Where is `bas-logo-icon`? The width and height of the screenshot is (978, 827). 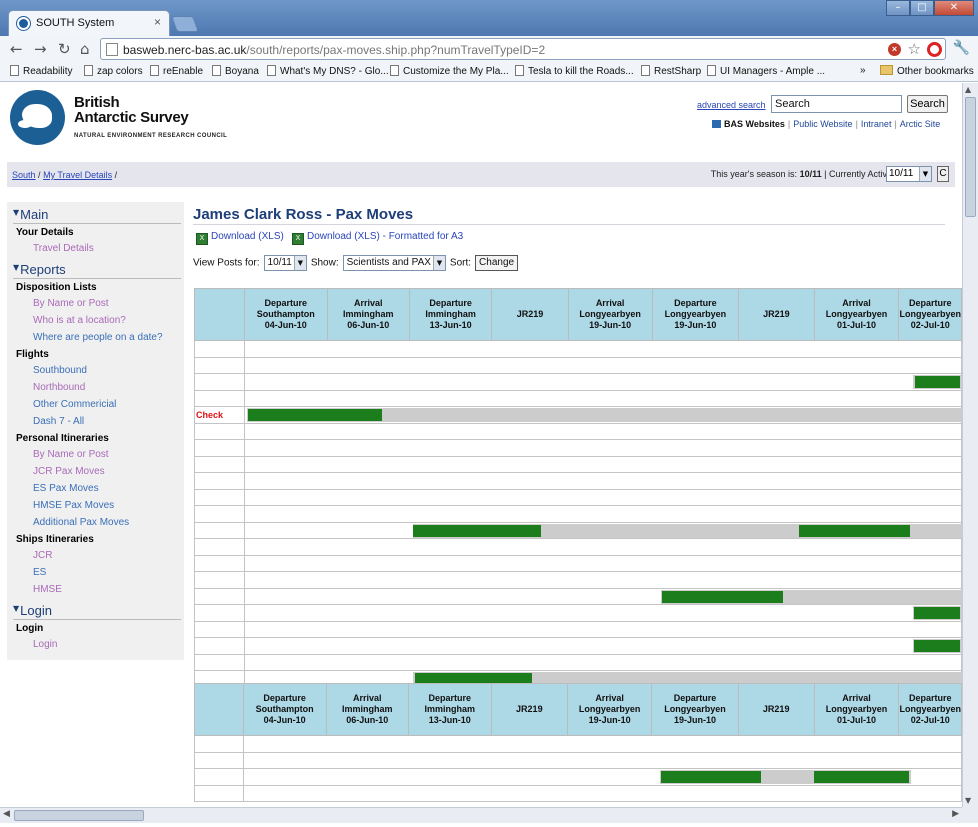
bas-logo-icon is located at coordinates (37, 117).